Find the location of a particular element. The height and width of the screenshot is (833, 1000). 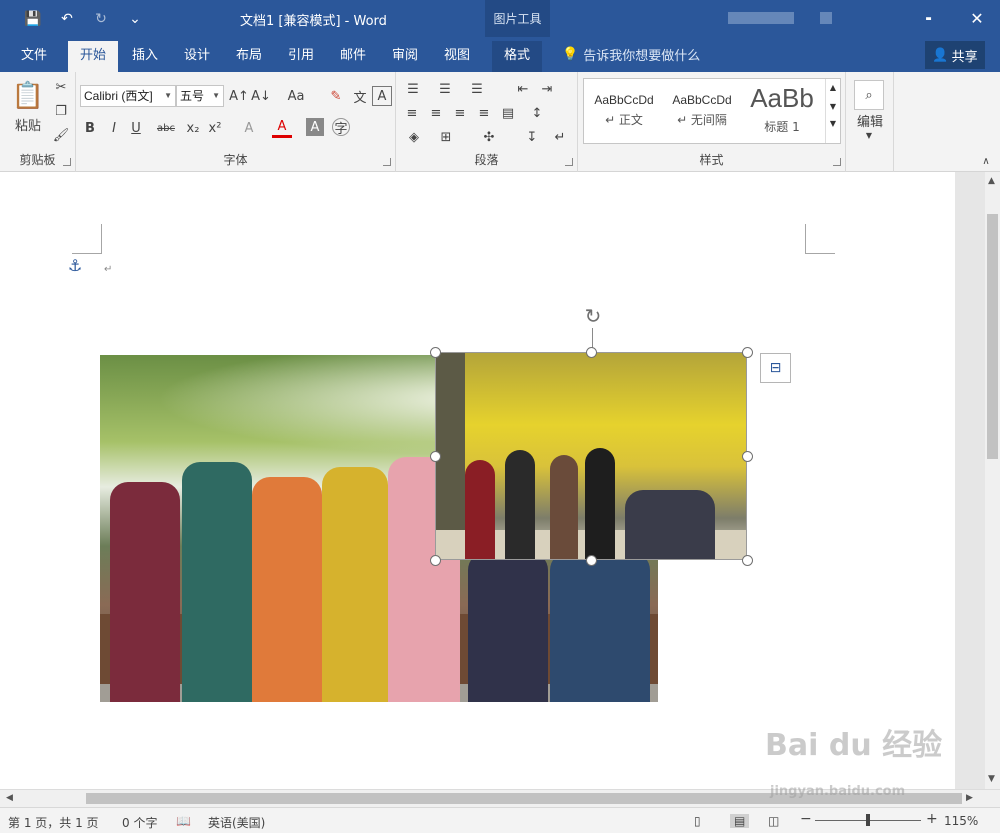

more-styles-icon: ▼ is located at coordinates (833, 123).